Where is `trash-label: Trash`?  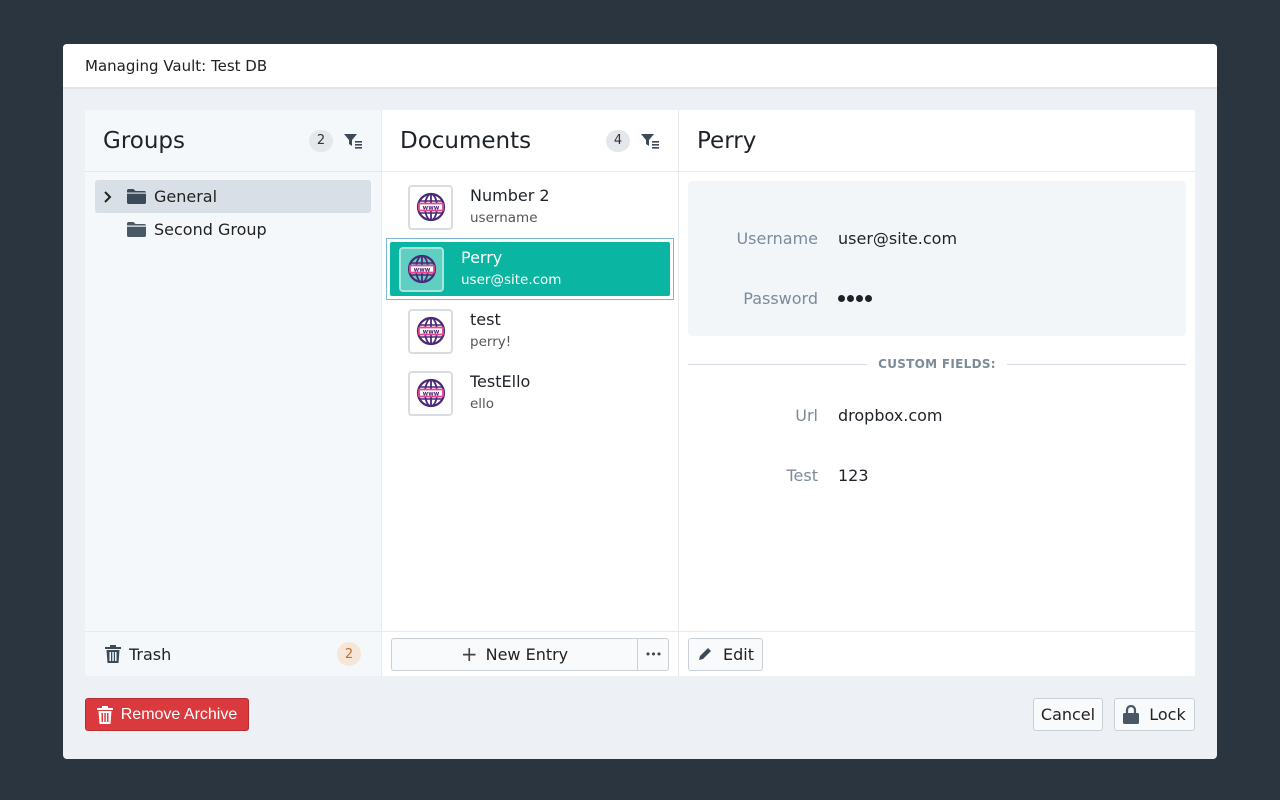 trash-label: Trash is located at coordinates (150, 654).